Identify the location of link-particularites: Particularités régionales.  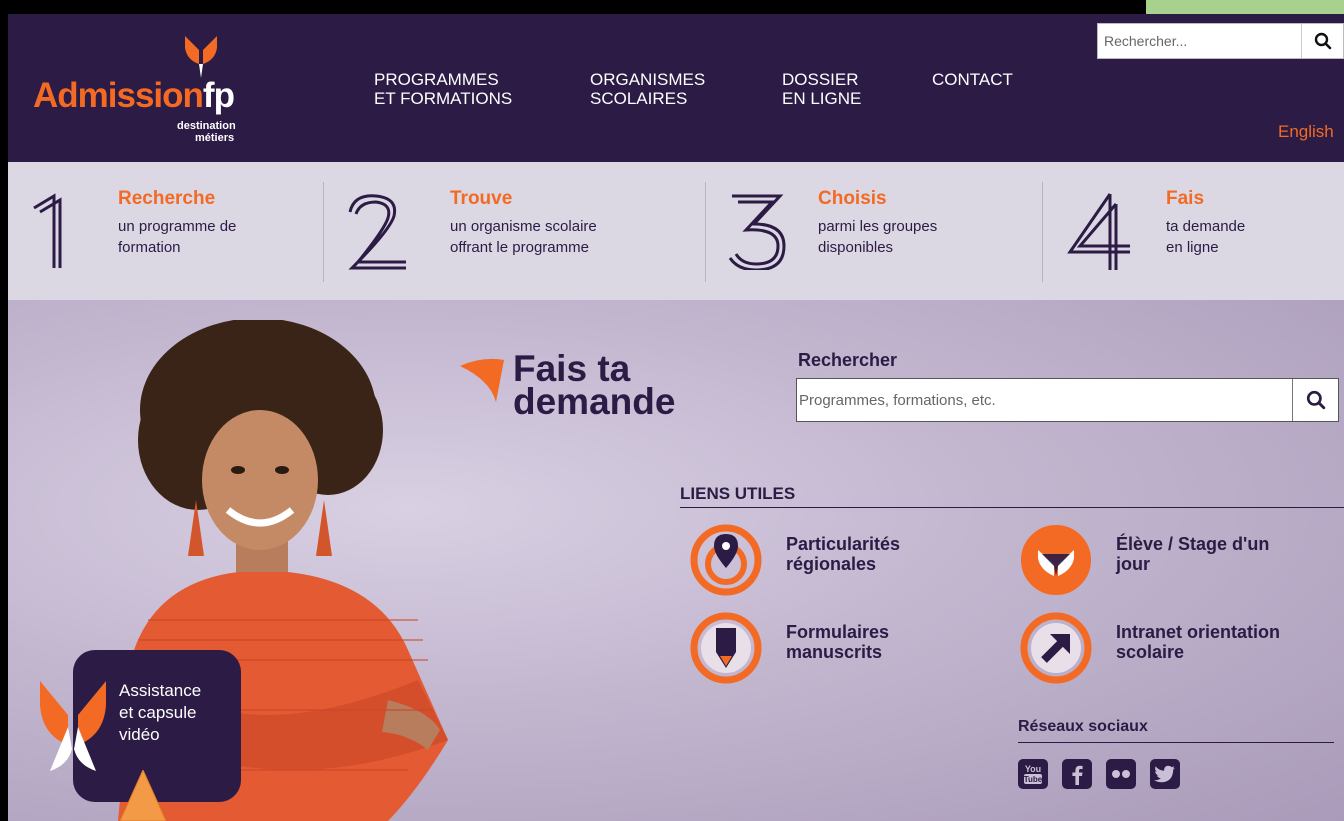
(840, 562).